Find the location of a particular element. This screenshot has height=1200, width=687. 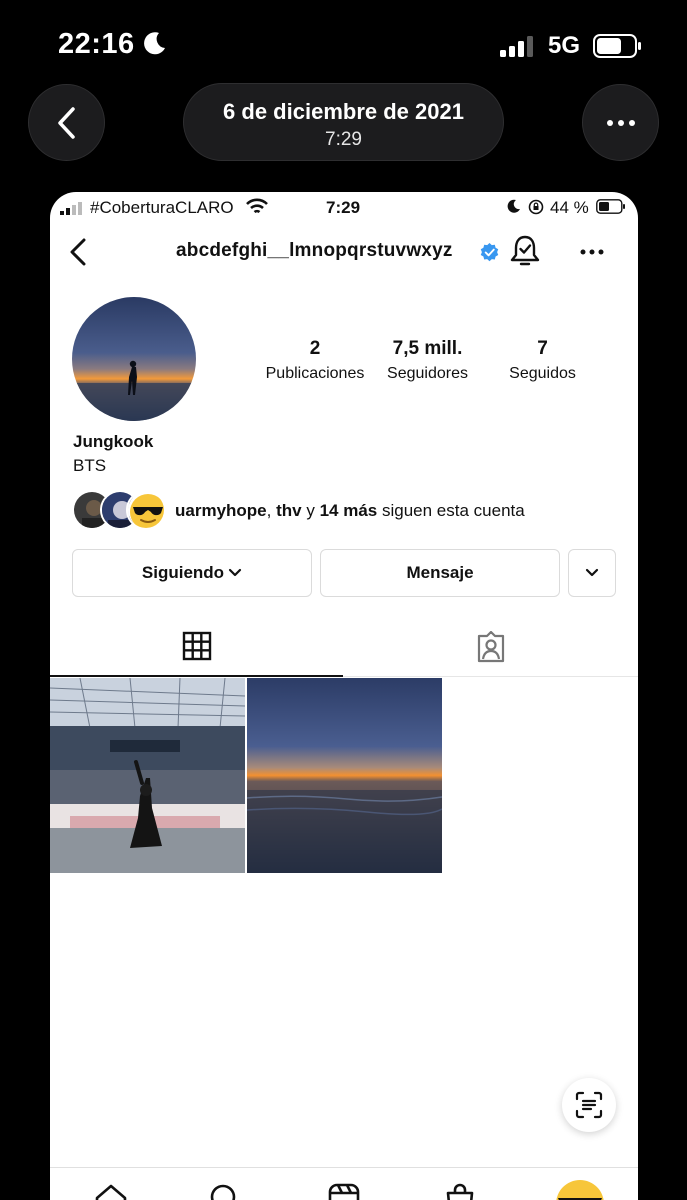

following-button: Siguiendo is located at coordinates (192, 573).